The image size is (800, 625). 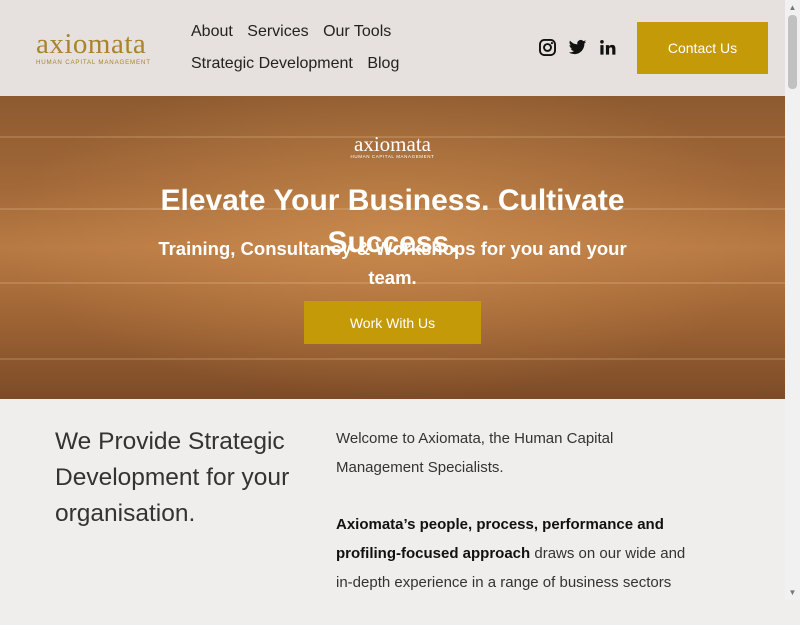 I want to click on contact-us-button: Contact Us, so click(x=702, y=48).